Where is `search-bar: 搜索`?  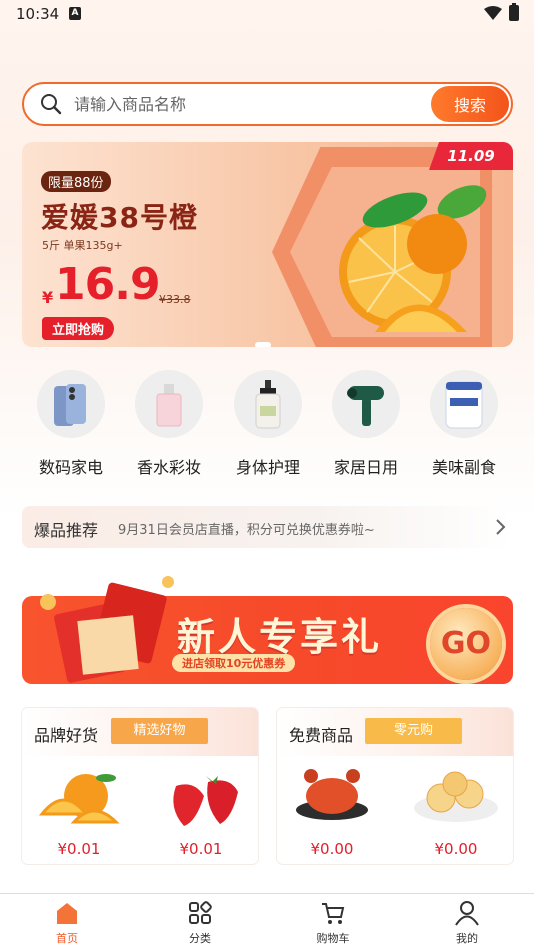
search-bar: 搜索 is located at coordinates (267, 104).